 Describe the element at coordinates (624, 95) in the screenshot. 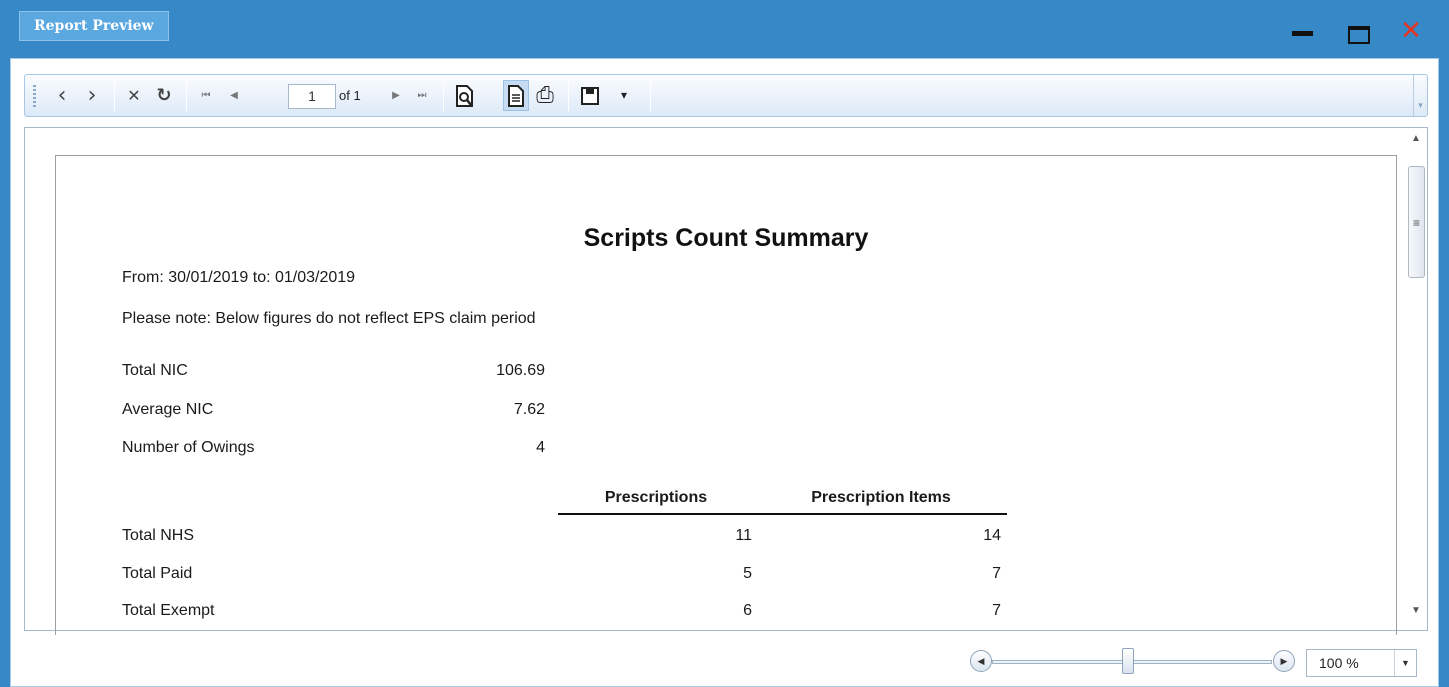

I see `export-dropdown-icon: ▾` at that location.